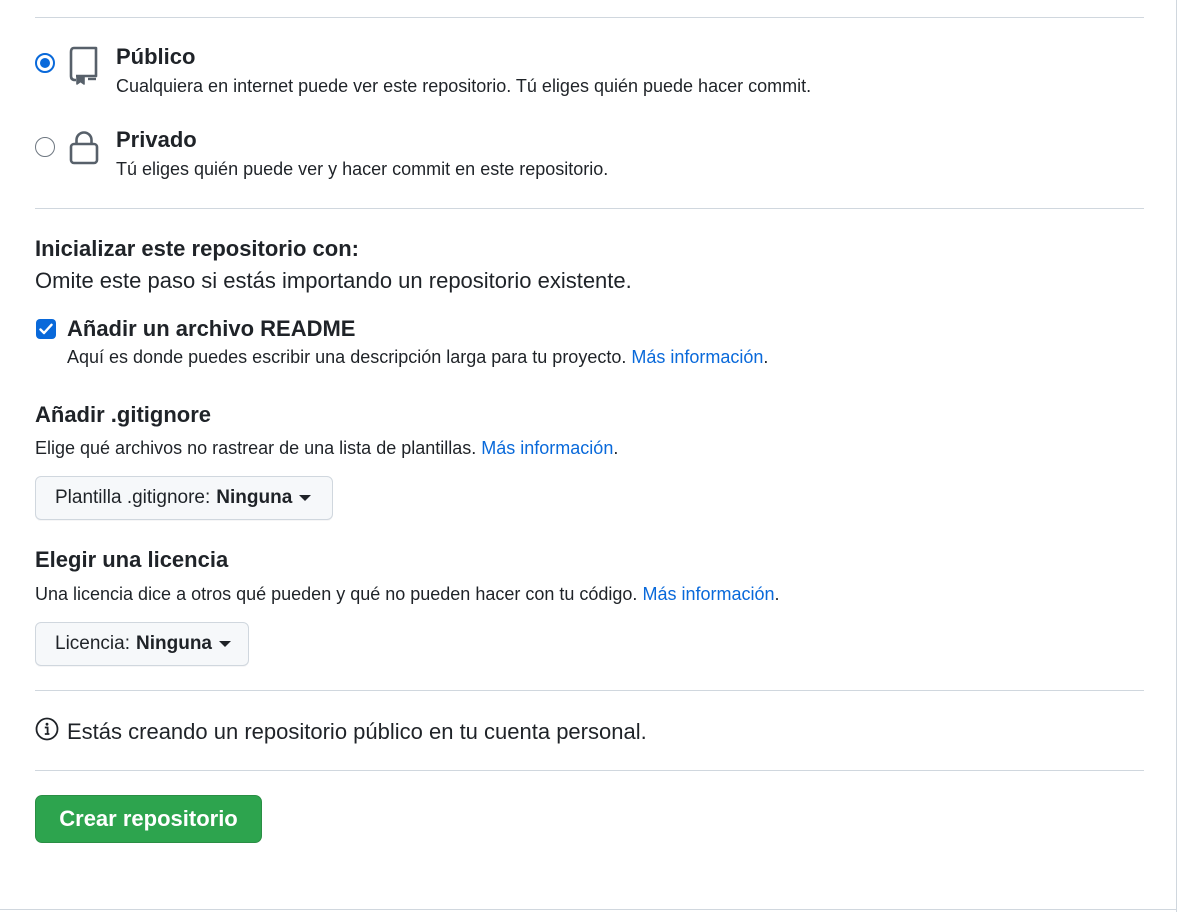 This screenshot has width=1177, height=912. I want to click on readme-more-info-link: Más información, so click(697, 357).